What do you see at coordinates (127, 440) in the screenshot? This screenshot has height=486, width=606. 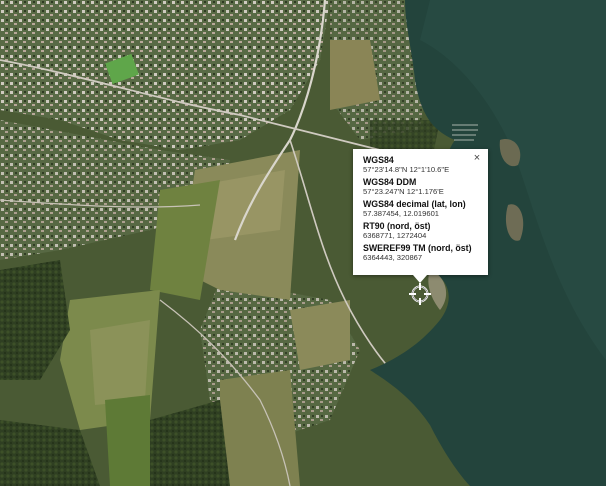 I see `green-field` at bounding box center [127, 440].